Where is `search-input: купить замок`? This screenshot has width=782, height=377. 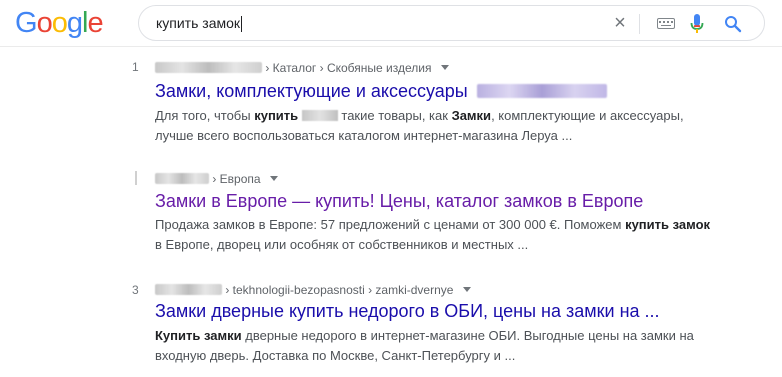 search-input: купить замок is located at coordinates (199, 23).